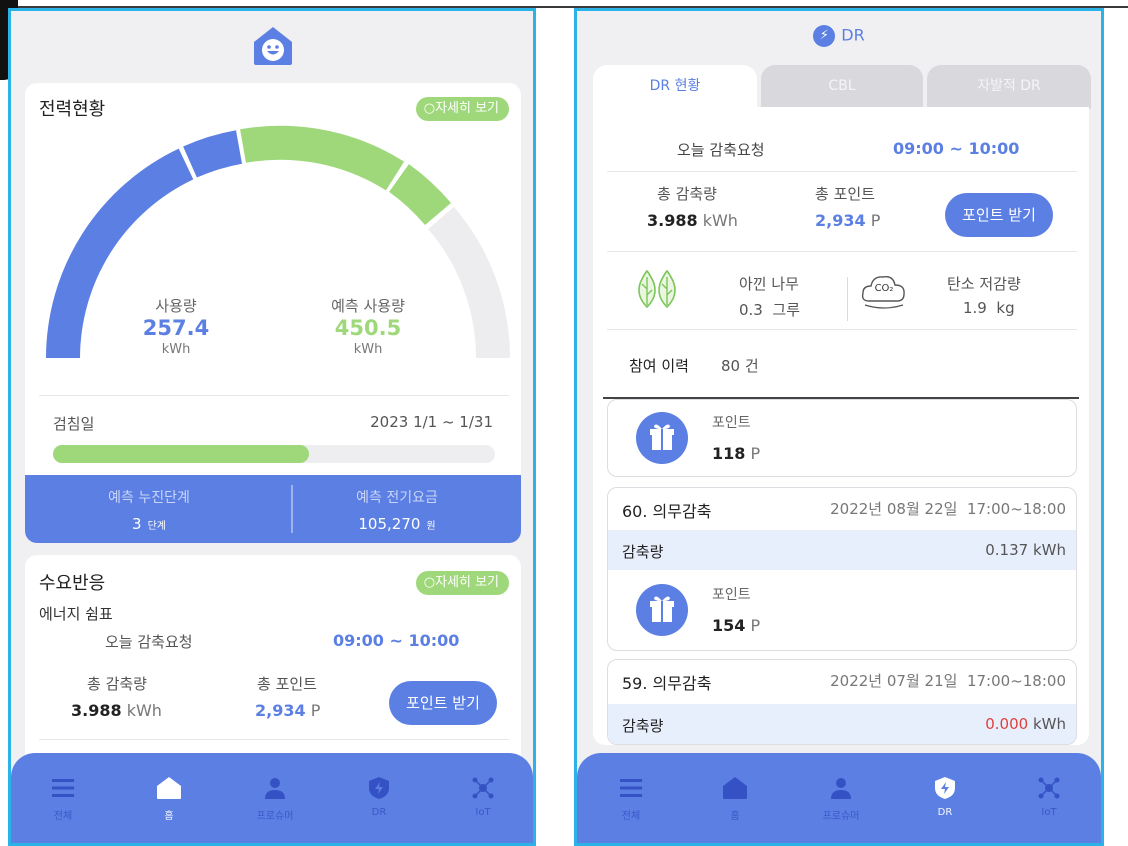  I want to click on tab-voluntary-dr: 자발적 DR, so click(1009, 87).